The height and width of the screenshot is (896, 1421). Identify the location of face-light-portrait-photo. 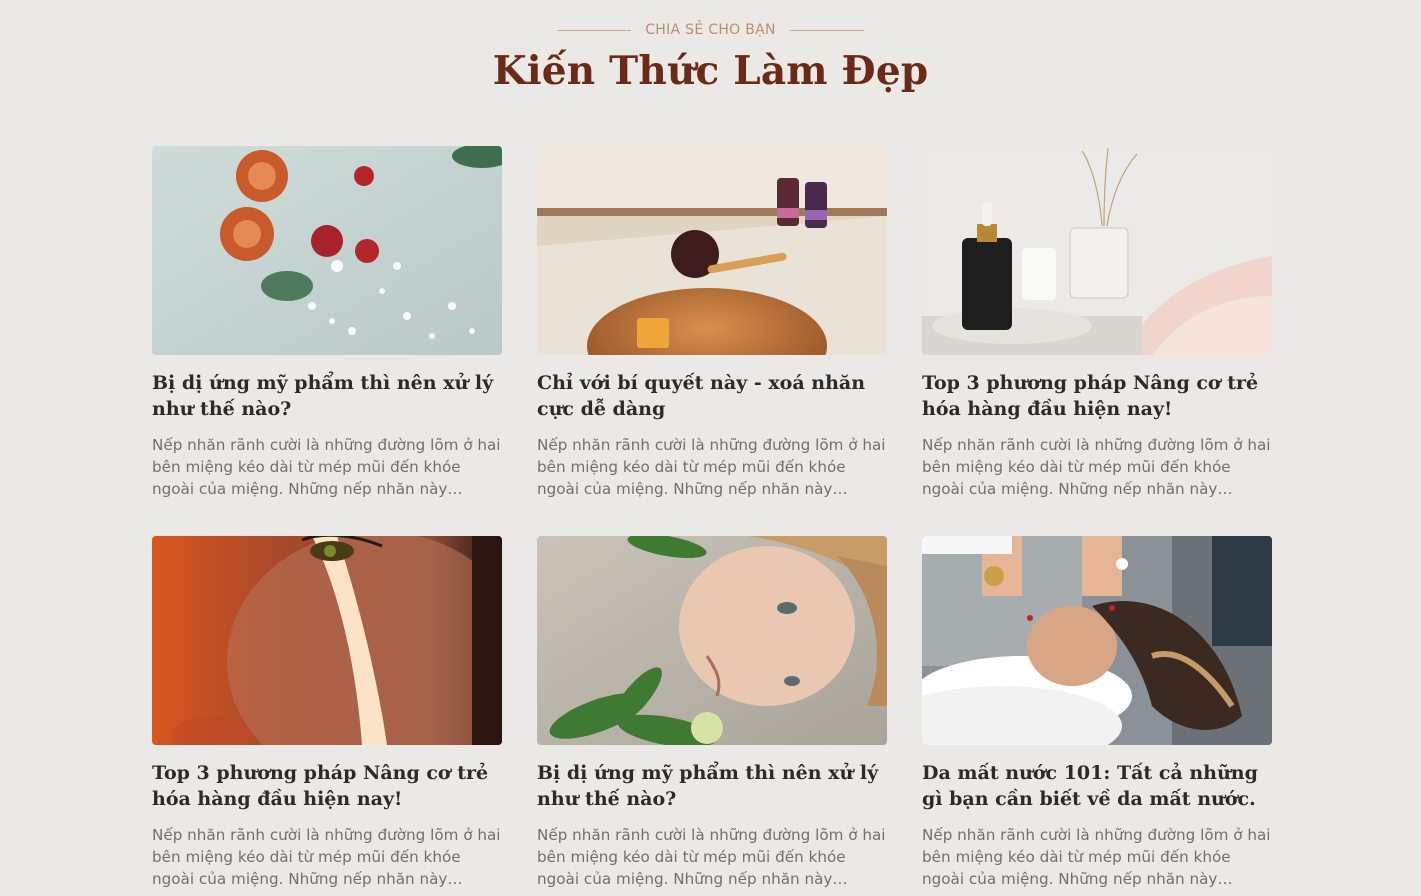
(327, 640).